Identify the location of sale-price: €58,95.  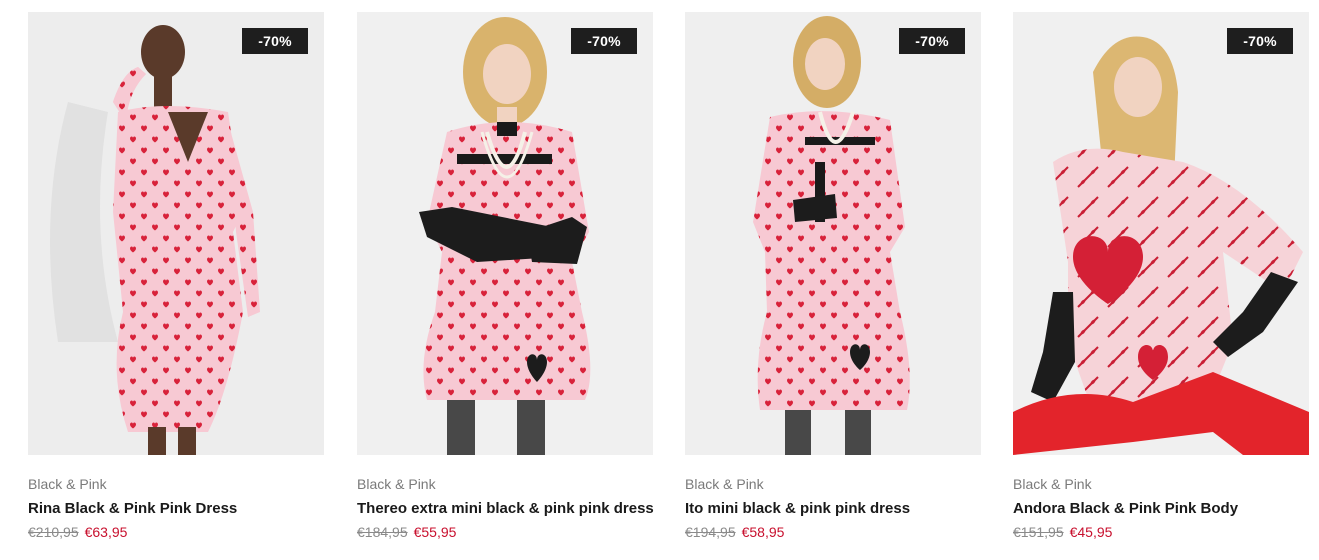
(763, 532).